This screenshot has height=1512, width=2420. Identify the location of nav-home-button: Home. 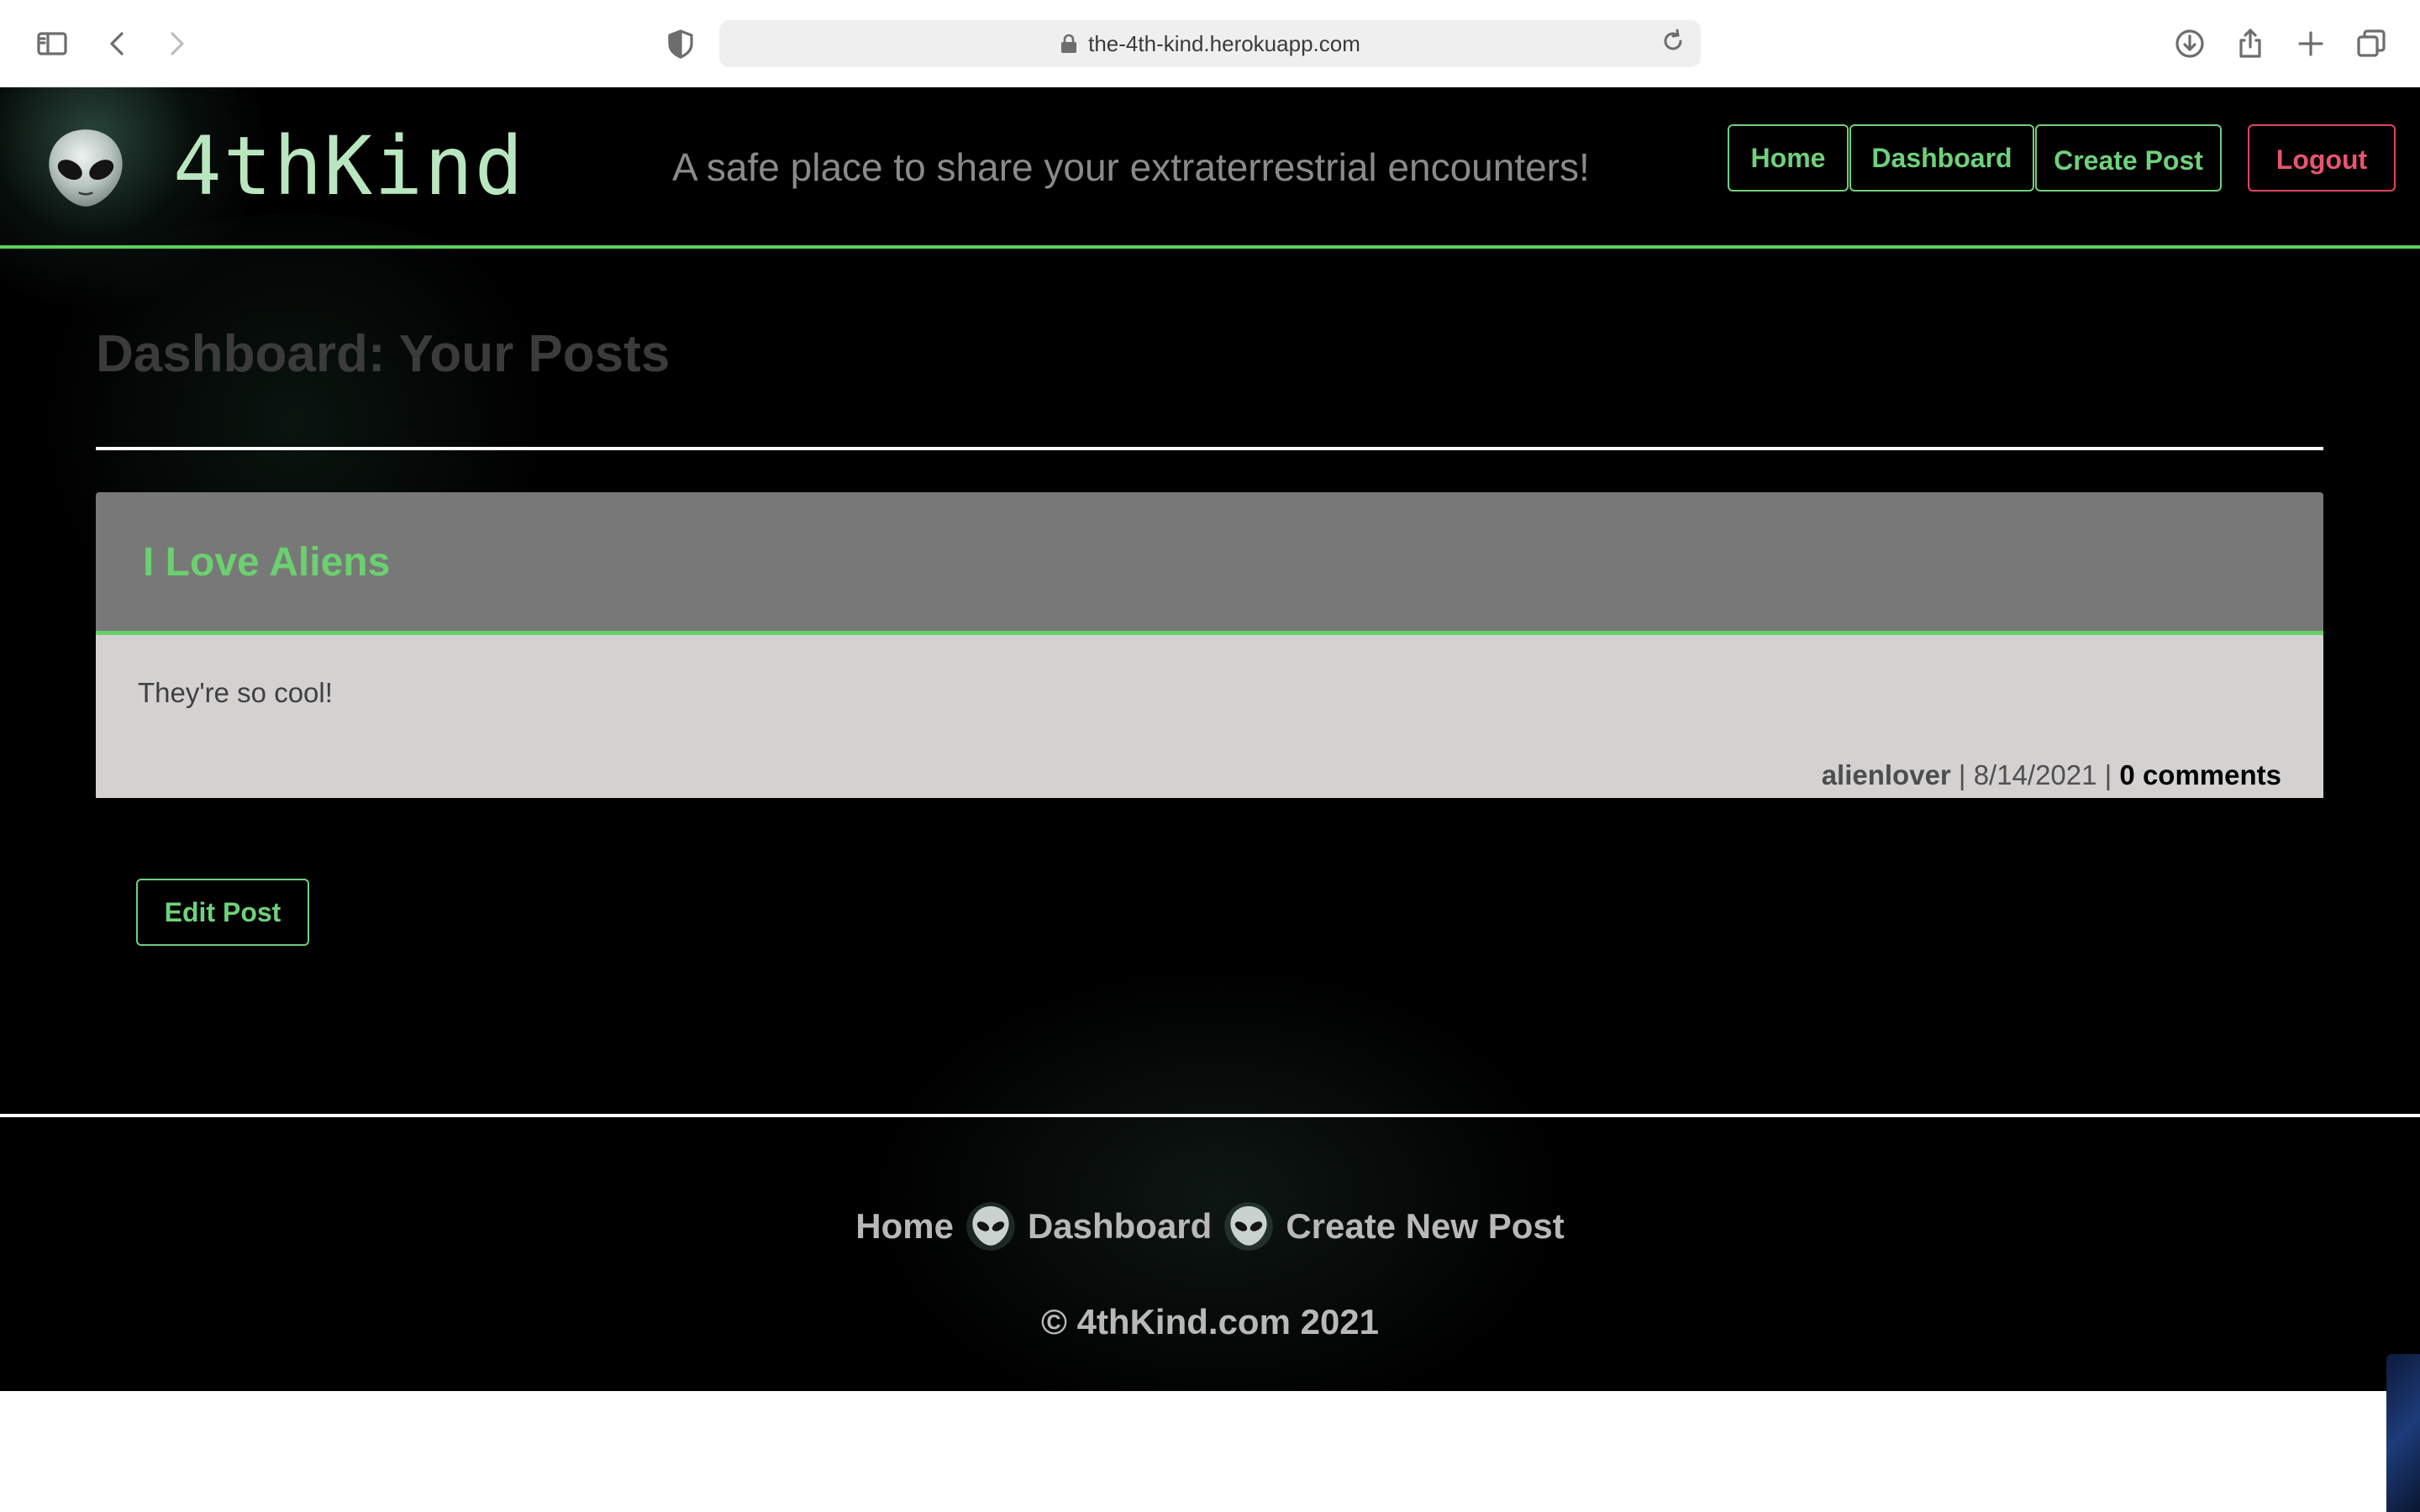
(1789, 158).